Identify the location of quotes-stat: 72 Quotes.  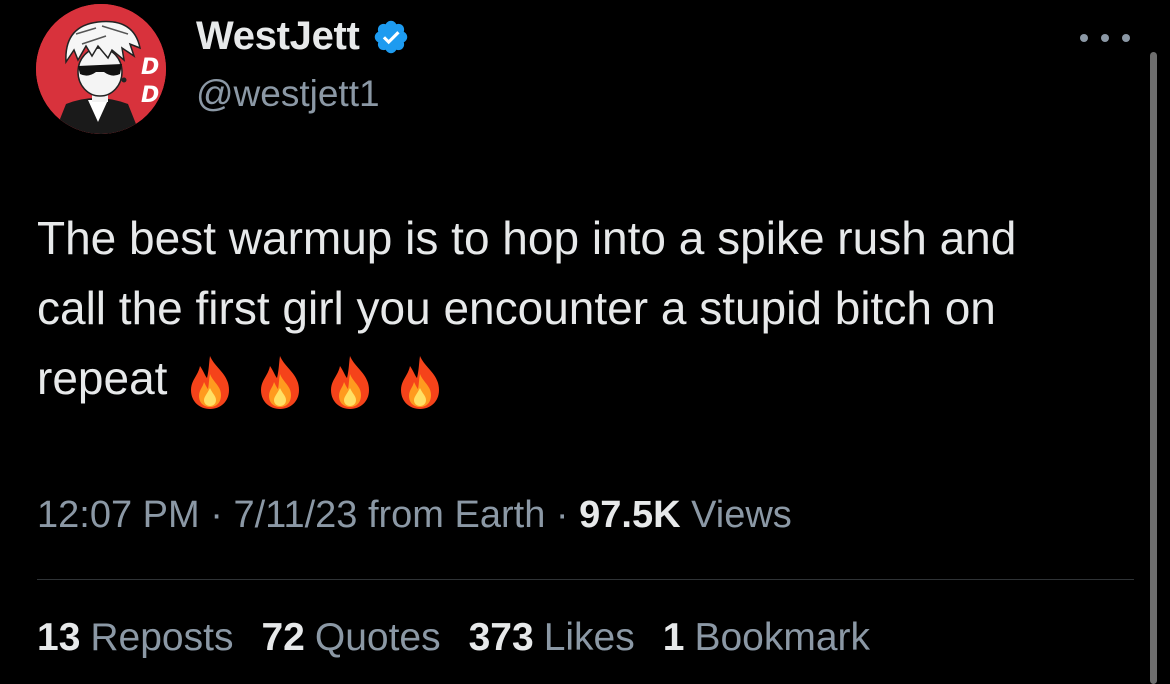
(350, 638).